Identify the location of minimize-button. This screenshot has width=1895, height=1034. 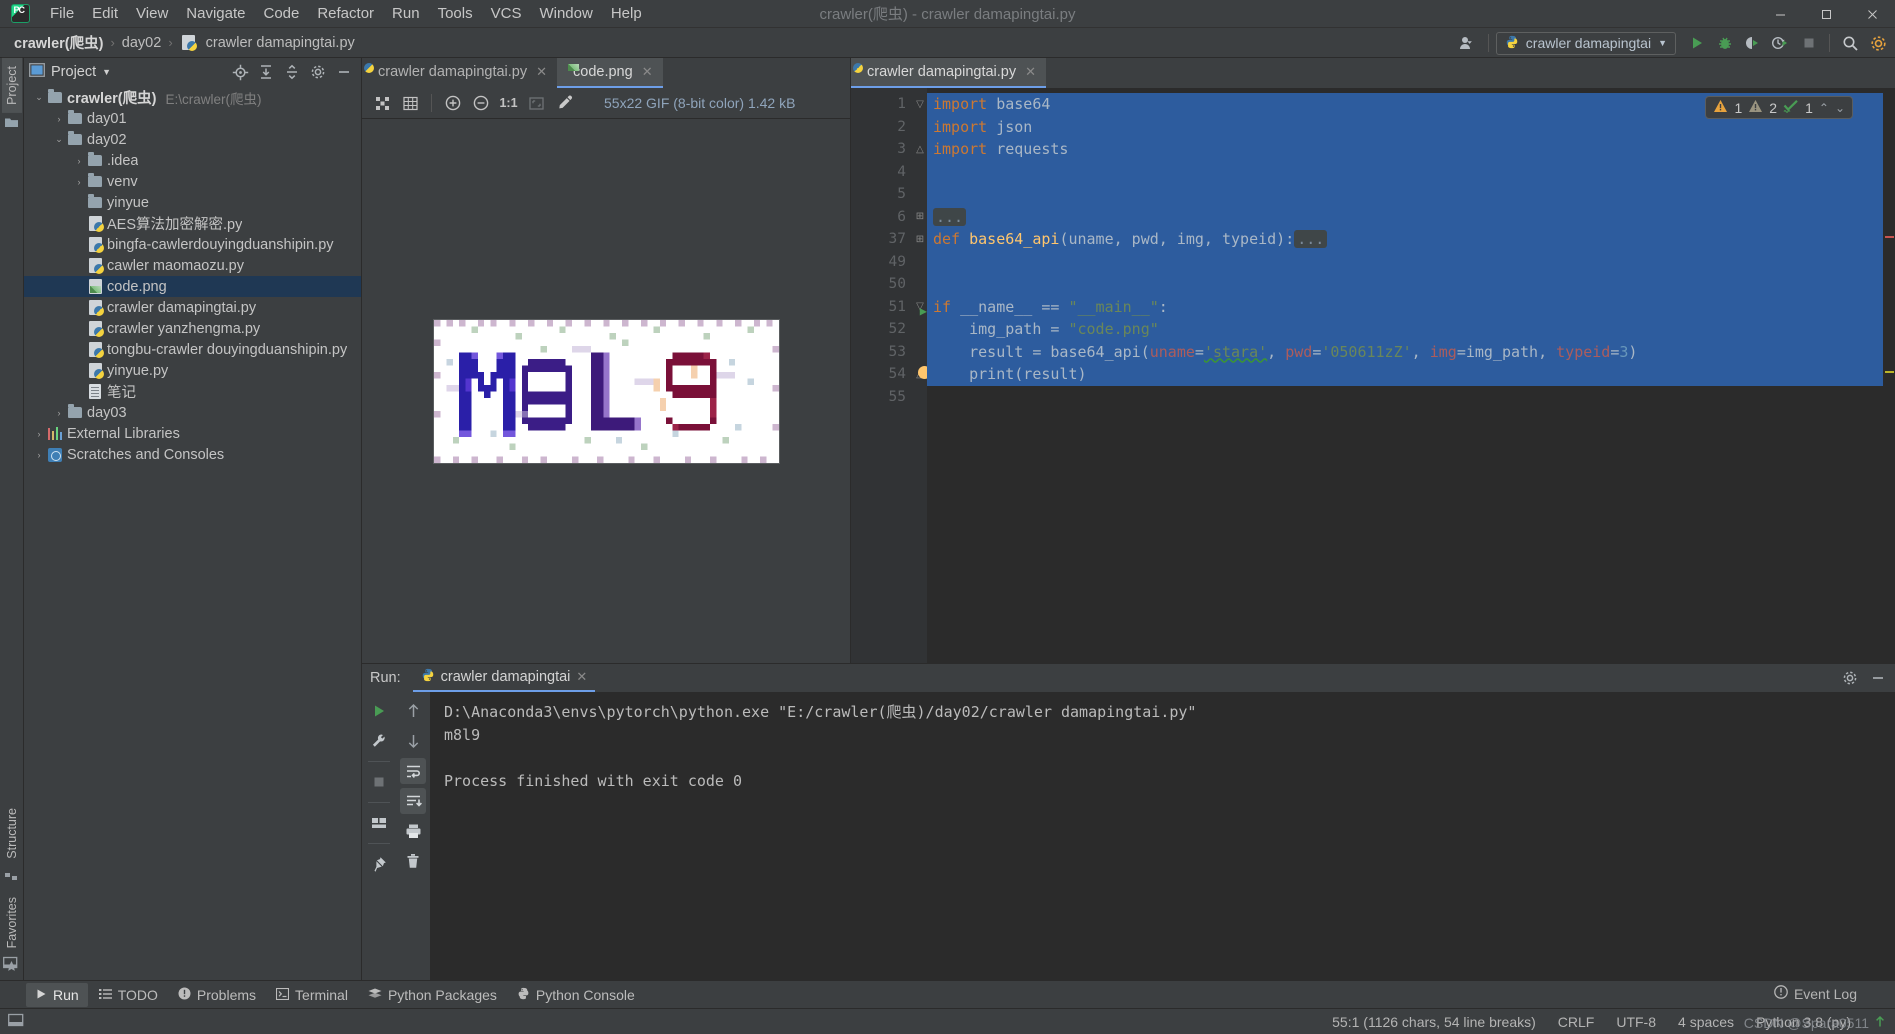
(1780, 14).